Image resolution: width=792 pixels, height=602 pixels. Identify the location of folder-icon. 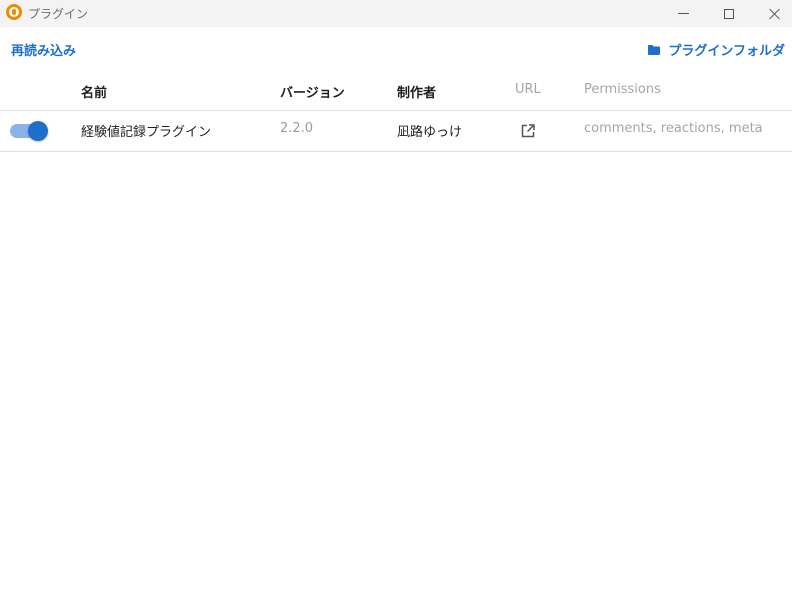
(654, 49).